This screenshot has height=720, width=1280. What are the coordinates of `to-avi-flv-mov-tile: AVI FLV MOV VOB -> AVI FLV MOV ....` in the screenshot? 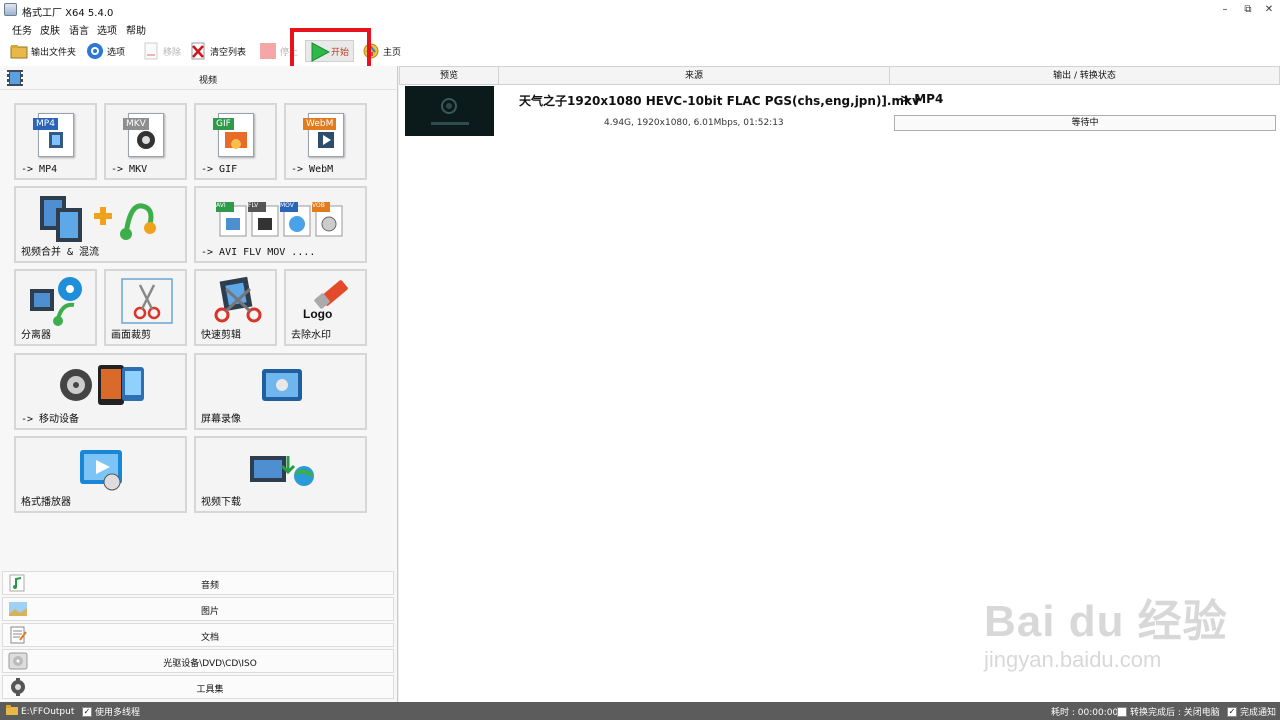 It's located at (280, 224).